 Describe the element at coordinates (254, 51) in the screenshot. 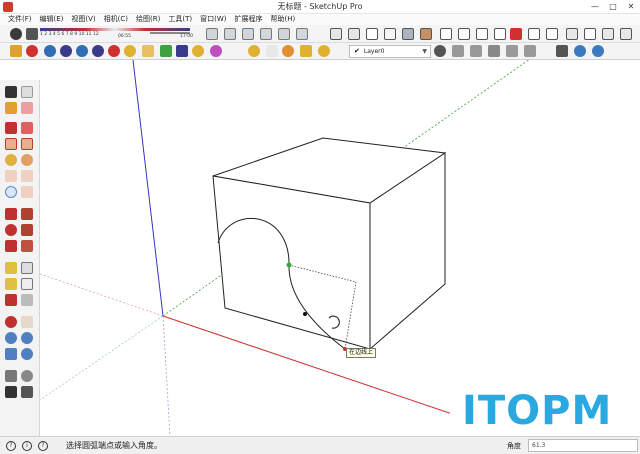

I see `yellow-dot-icon` at that location.